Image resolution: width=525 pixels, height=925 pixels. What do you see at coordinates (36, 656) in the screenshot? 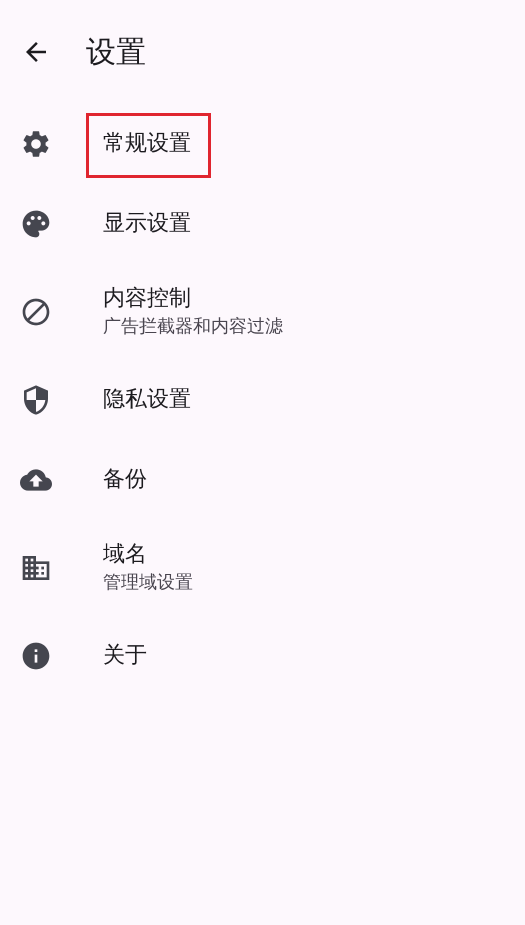
I see `info-icon` at bounding box center [36, 656].